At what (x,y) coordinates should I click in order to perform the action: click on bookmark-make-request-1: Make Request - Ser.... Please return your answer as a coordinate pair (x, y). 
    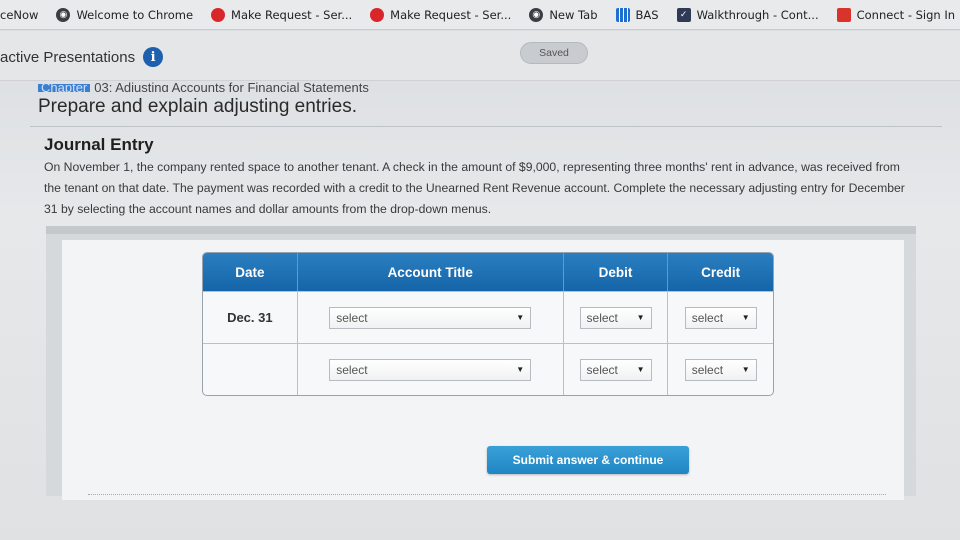
    Looking at the image, I should click on (282, 14).